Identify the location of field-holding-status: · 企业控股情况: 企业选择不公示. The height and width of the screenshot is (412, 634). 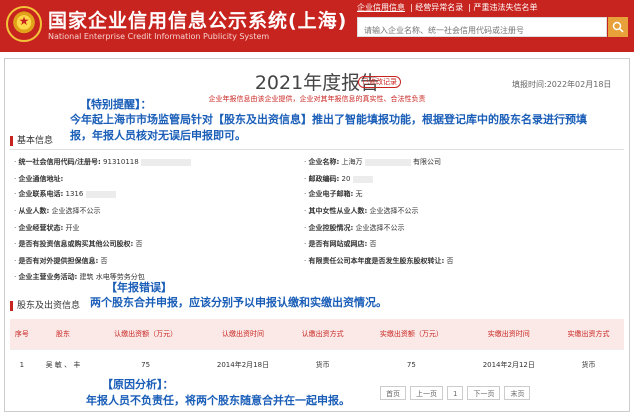
(354, 228).